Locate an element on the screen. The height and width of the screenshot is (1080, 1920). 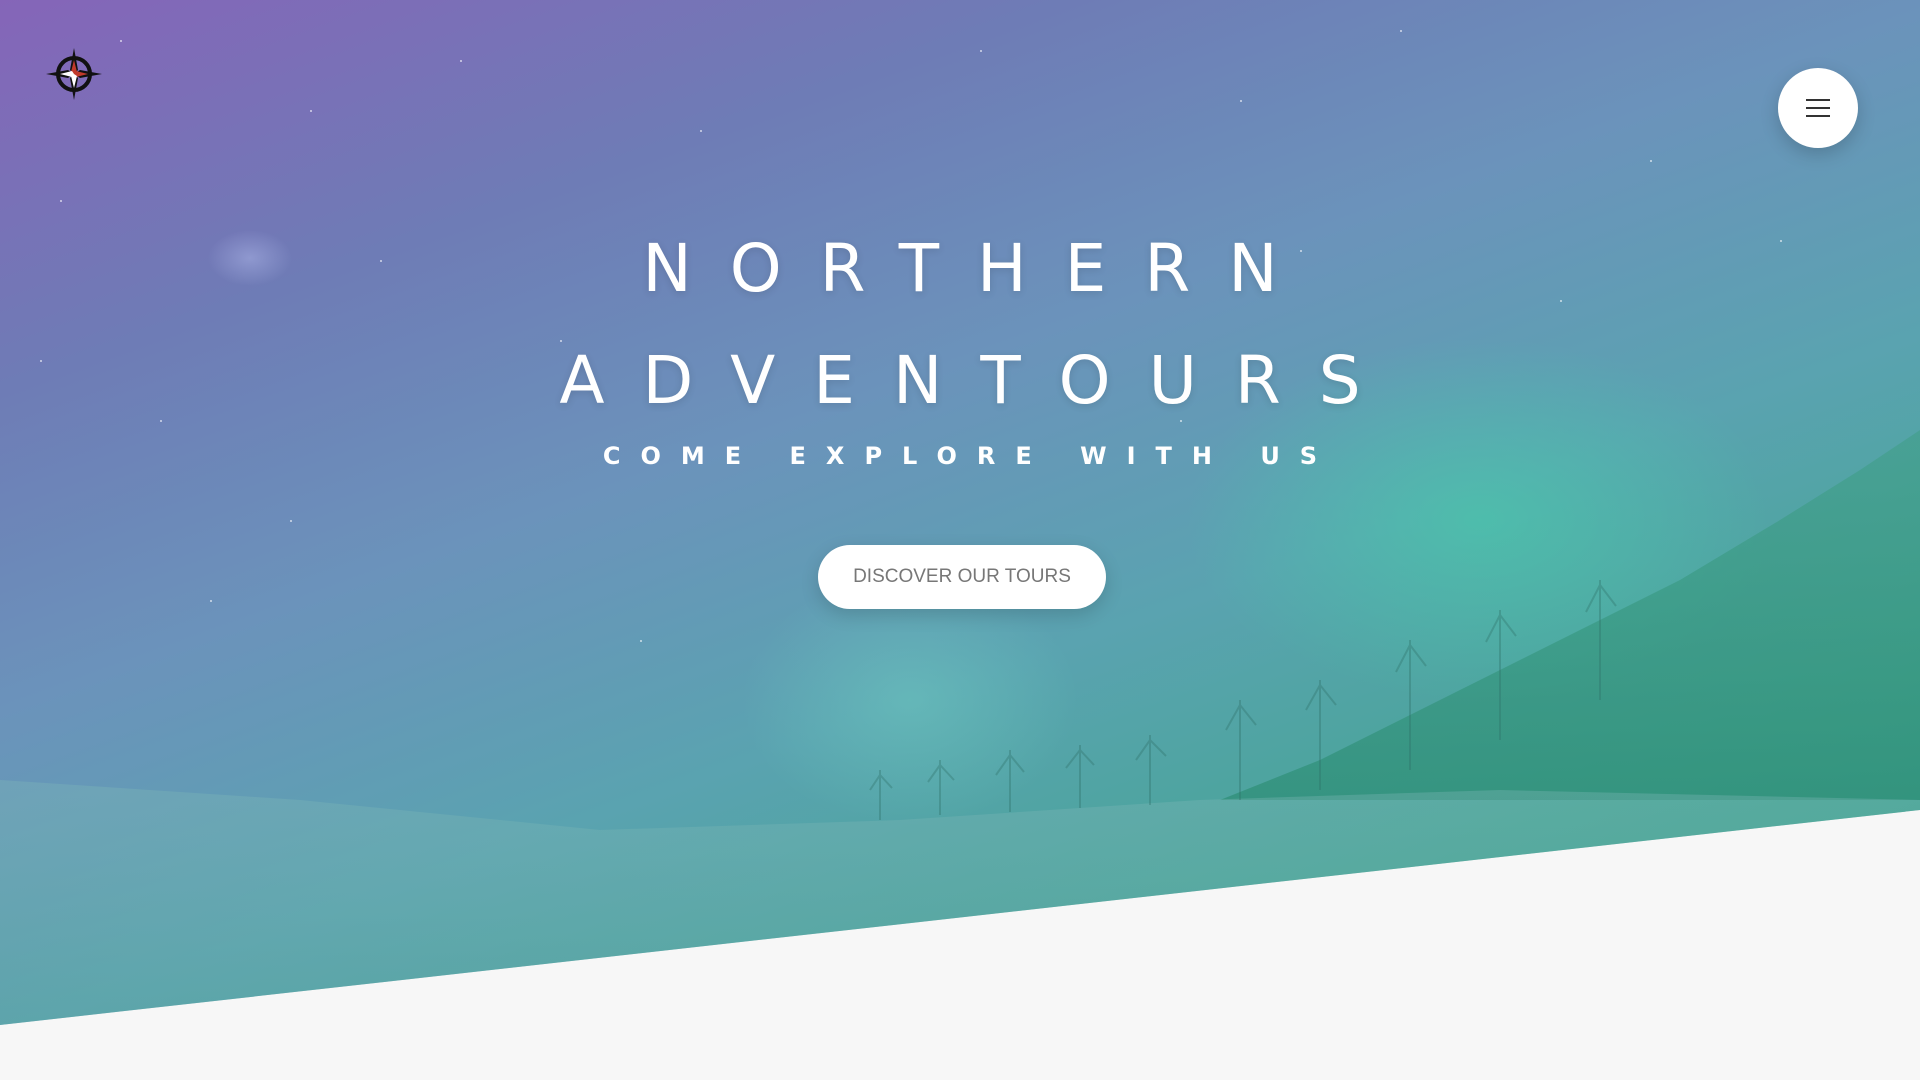
compass-rose-icon is located at coordinates (74, 74).